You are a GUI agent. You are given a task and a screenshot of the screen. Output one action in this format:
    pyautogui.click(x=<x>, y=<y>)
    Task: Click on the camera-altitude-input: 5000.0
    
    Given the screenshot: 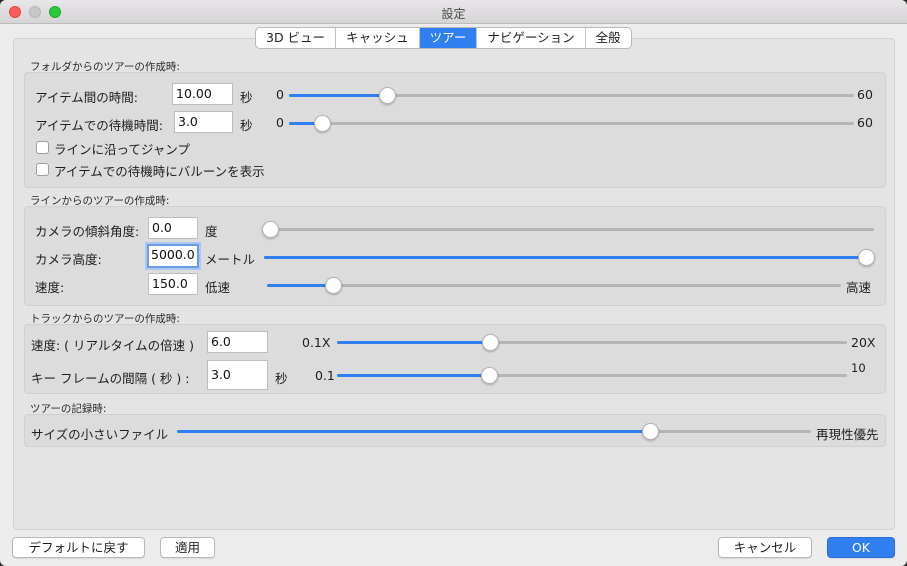 What is the action you would take?
    pyautogui.click(x=173, y=256)
    